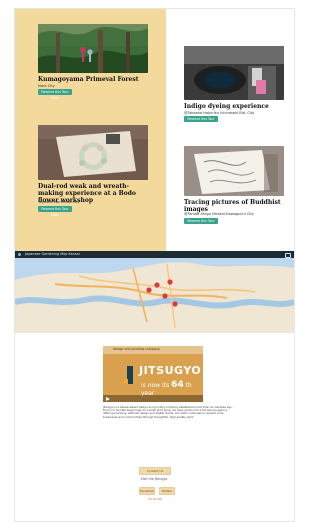 The width and height of the screenshot is (320, 522). What do you see at coordinates (19, 254) in the screenshot?
I see `map-dot-icon` at bounding box center [19, 254].